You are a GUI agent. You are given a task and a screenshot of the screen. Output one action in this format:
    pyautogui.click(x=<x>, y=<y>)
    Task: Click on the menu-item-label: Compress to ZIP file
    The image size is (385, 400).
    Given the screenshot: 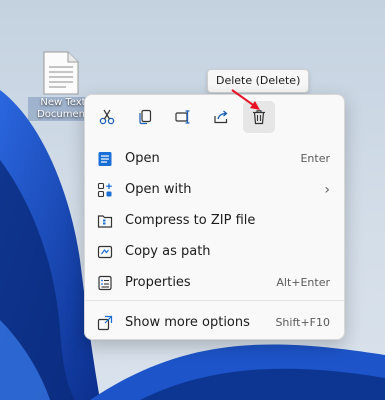 What is the action you would take?
    pyautogui.click(x=190, y=220)
    